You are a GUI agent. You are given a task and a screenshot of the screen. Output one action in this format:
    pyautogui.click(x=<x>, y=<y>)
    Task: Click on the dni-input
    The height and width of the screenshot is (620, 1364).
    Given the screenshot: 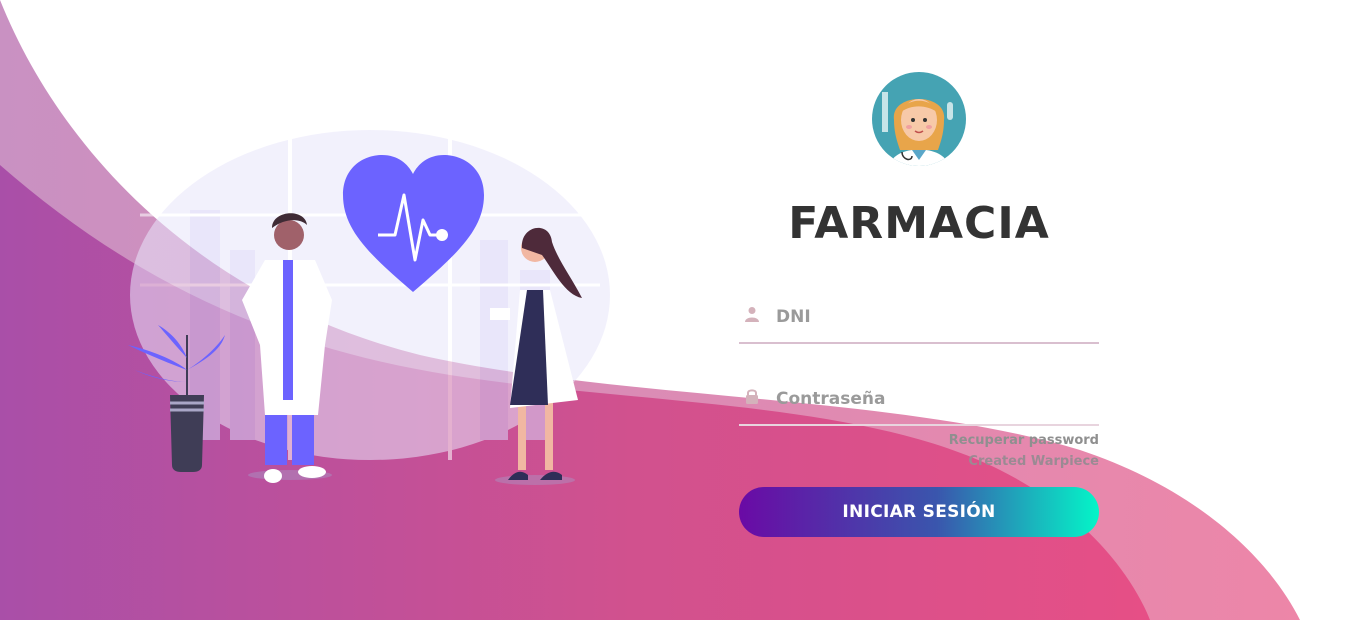 What is the action you would take?
    pyautogui.click(x=936, y=317)
    